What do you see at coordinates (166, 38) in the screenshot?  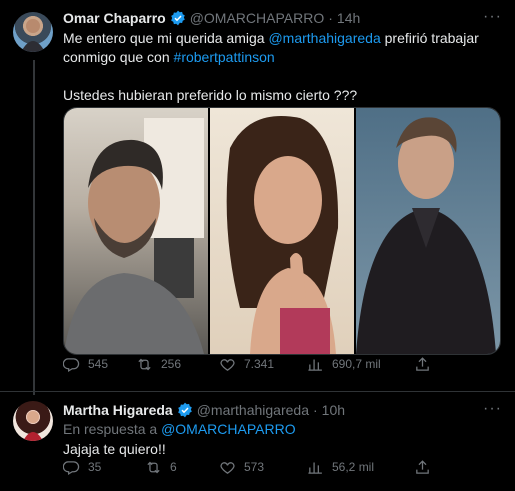 I see `text-segment: Me entero que mi querida amiga` at bounding box center [166, 38].